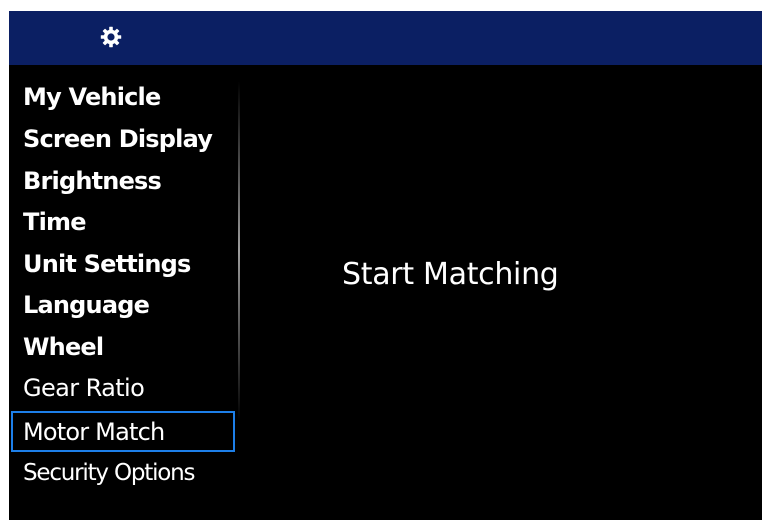  Describe the element at coordinates (123, 222) in the screenshot. I see `menu-item-time: Time` at that location.